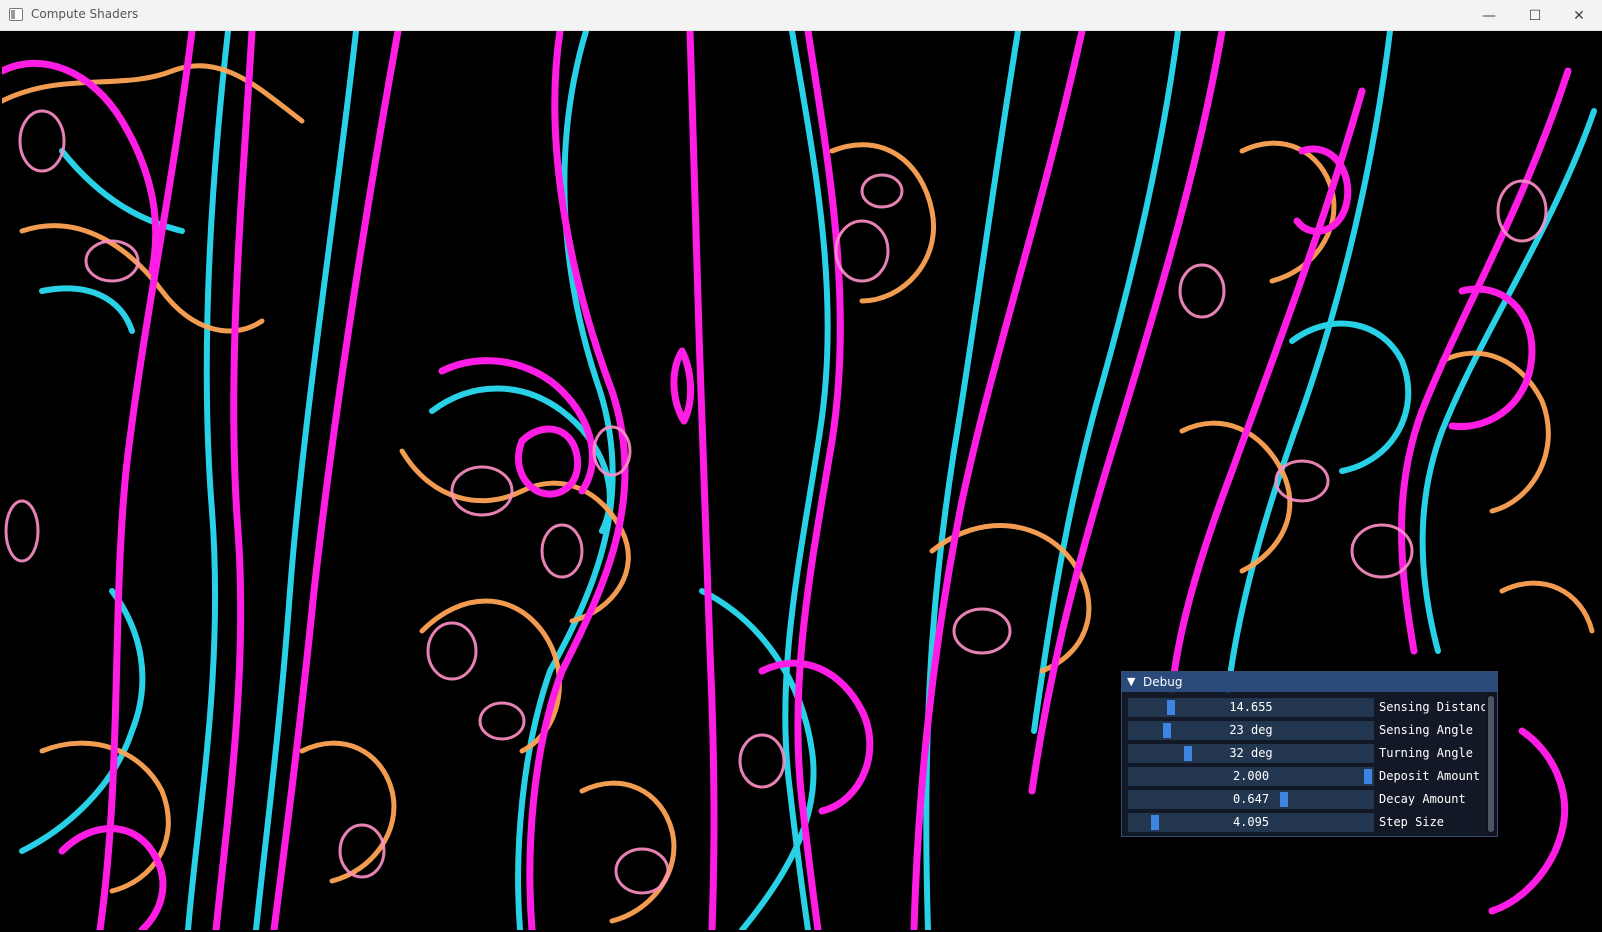 The height and width of the screenshot is (932, 1602). I want to click on minimize-icon: —, so click(1489, 15).